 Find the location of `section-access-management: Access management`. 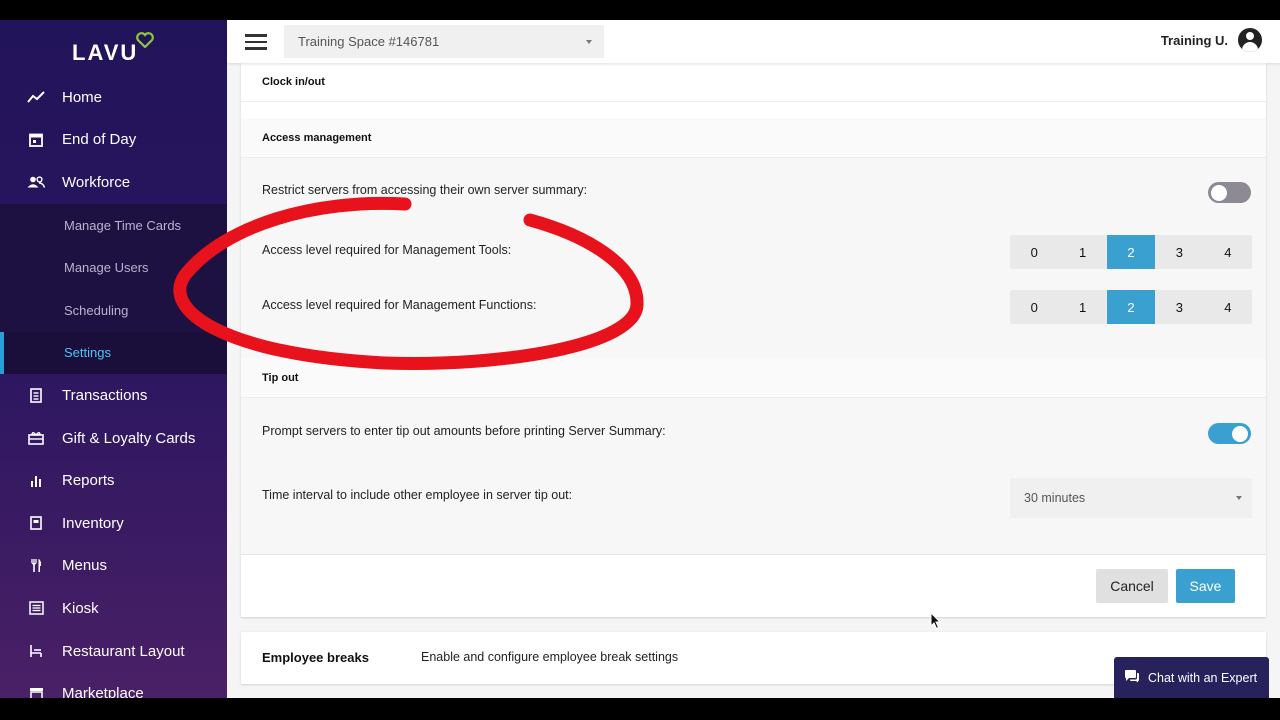

section-access-management: Access management is located at coordinates (753, 138).